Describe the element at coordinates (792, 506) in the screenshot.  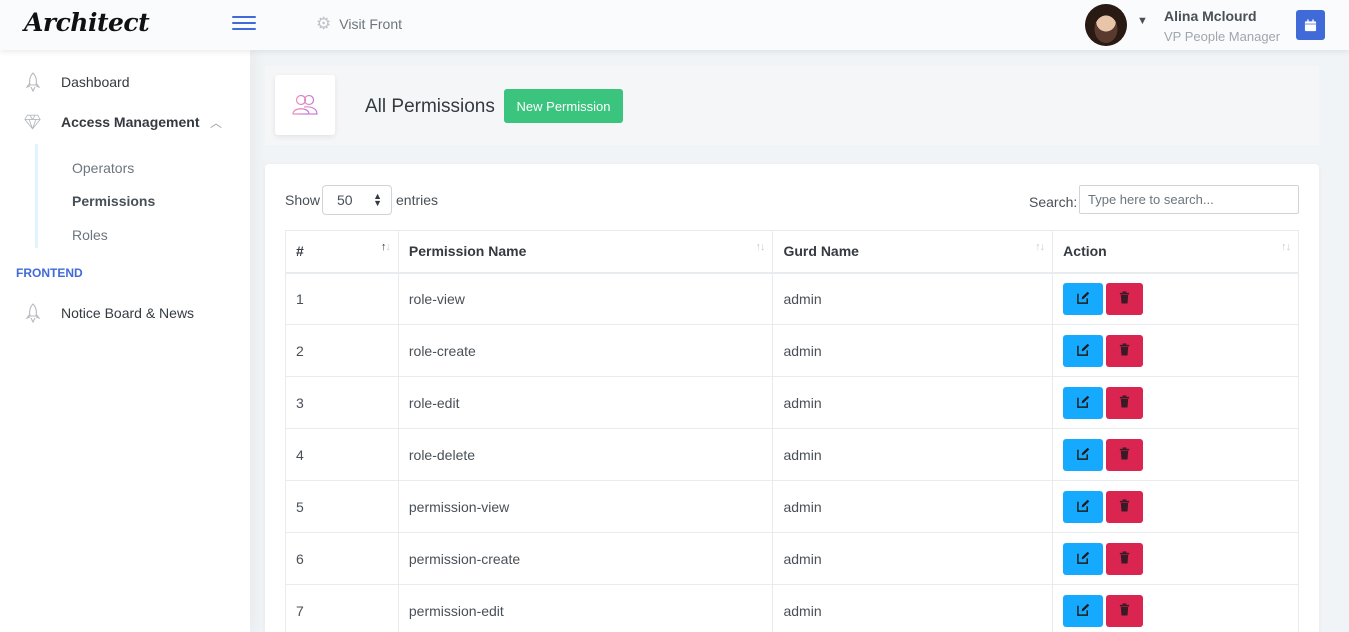
I see `table-row: 5 permission-view admin` at that location.